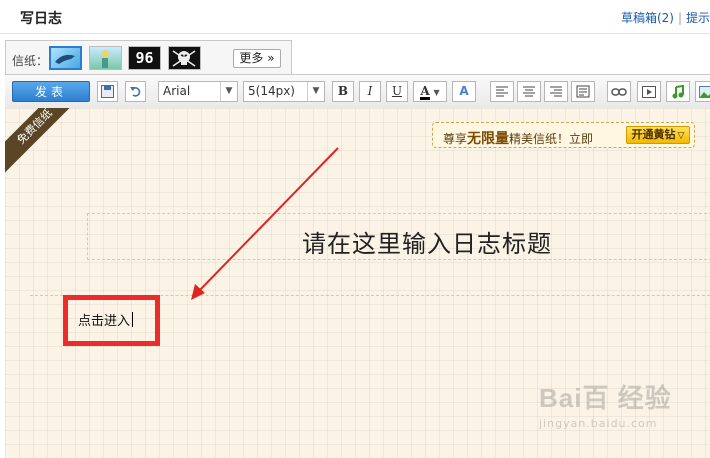 This screenshot has height=458, width=710. I want to click on undo-button, so click(135, 91).